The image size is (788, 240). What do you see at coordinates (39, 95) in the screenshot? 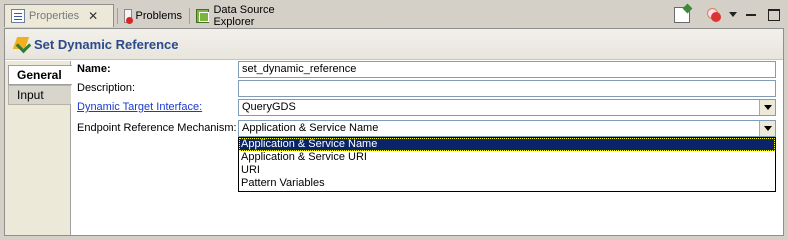
I see `side-tab-input: Input` at bounding box center [39, 95].